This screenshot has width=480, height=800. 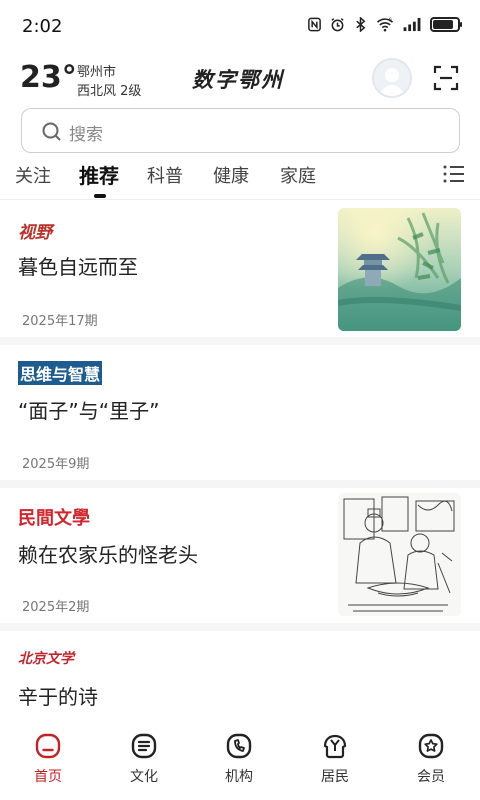 What do you see at coordinates (99, 174) in the screenshot?
I see `tab-recommend: 推荐` at bounding box center [99, 174].